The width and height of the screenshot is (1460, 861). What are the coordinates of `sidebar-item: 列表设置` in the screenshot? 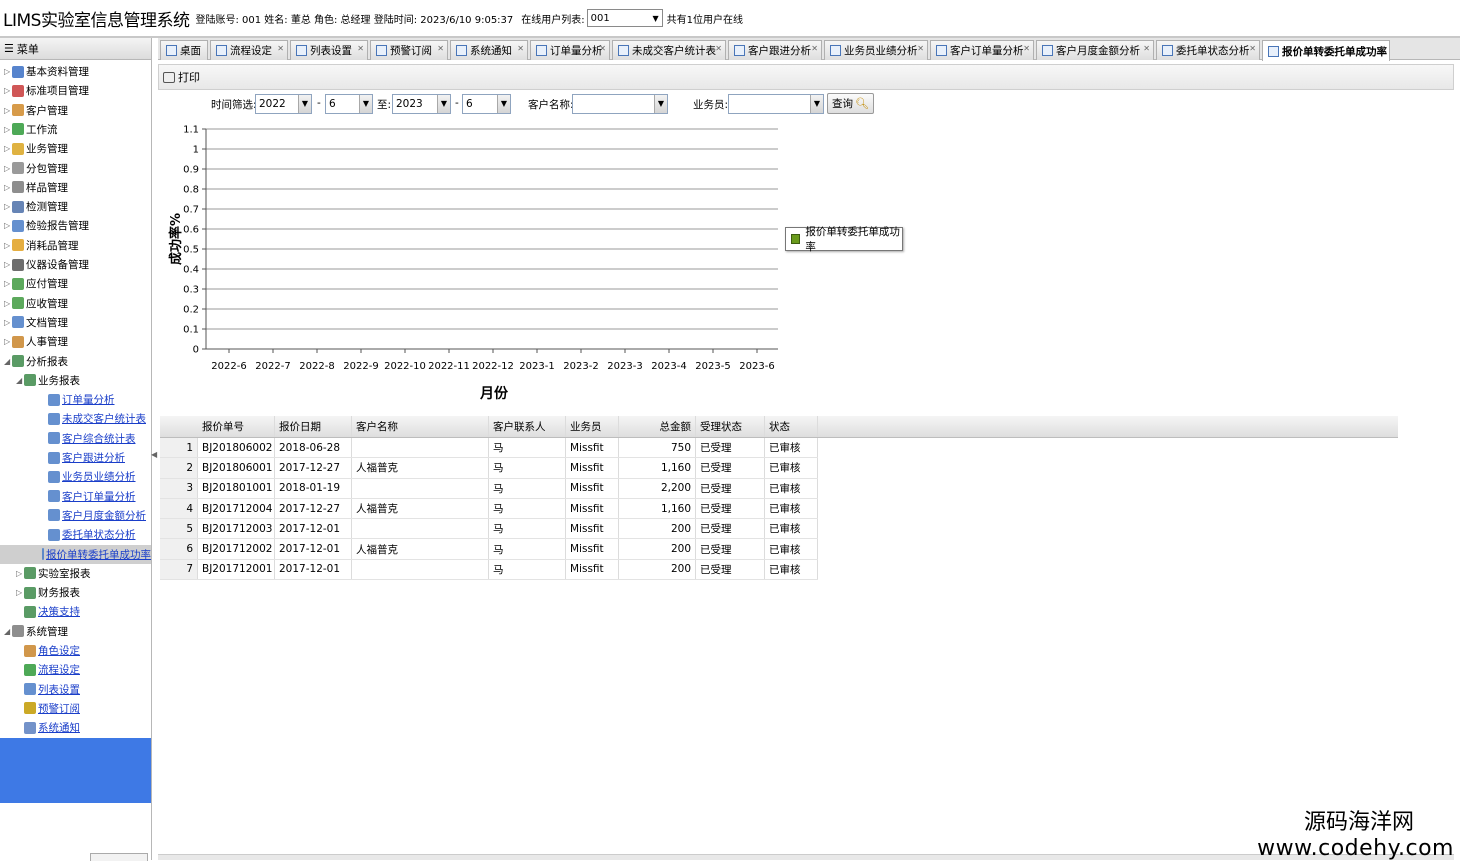 It's located at (75, 689).